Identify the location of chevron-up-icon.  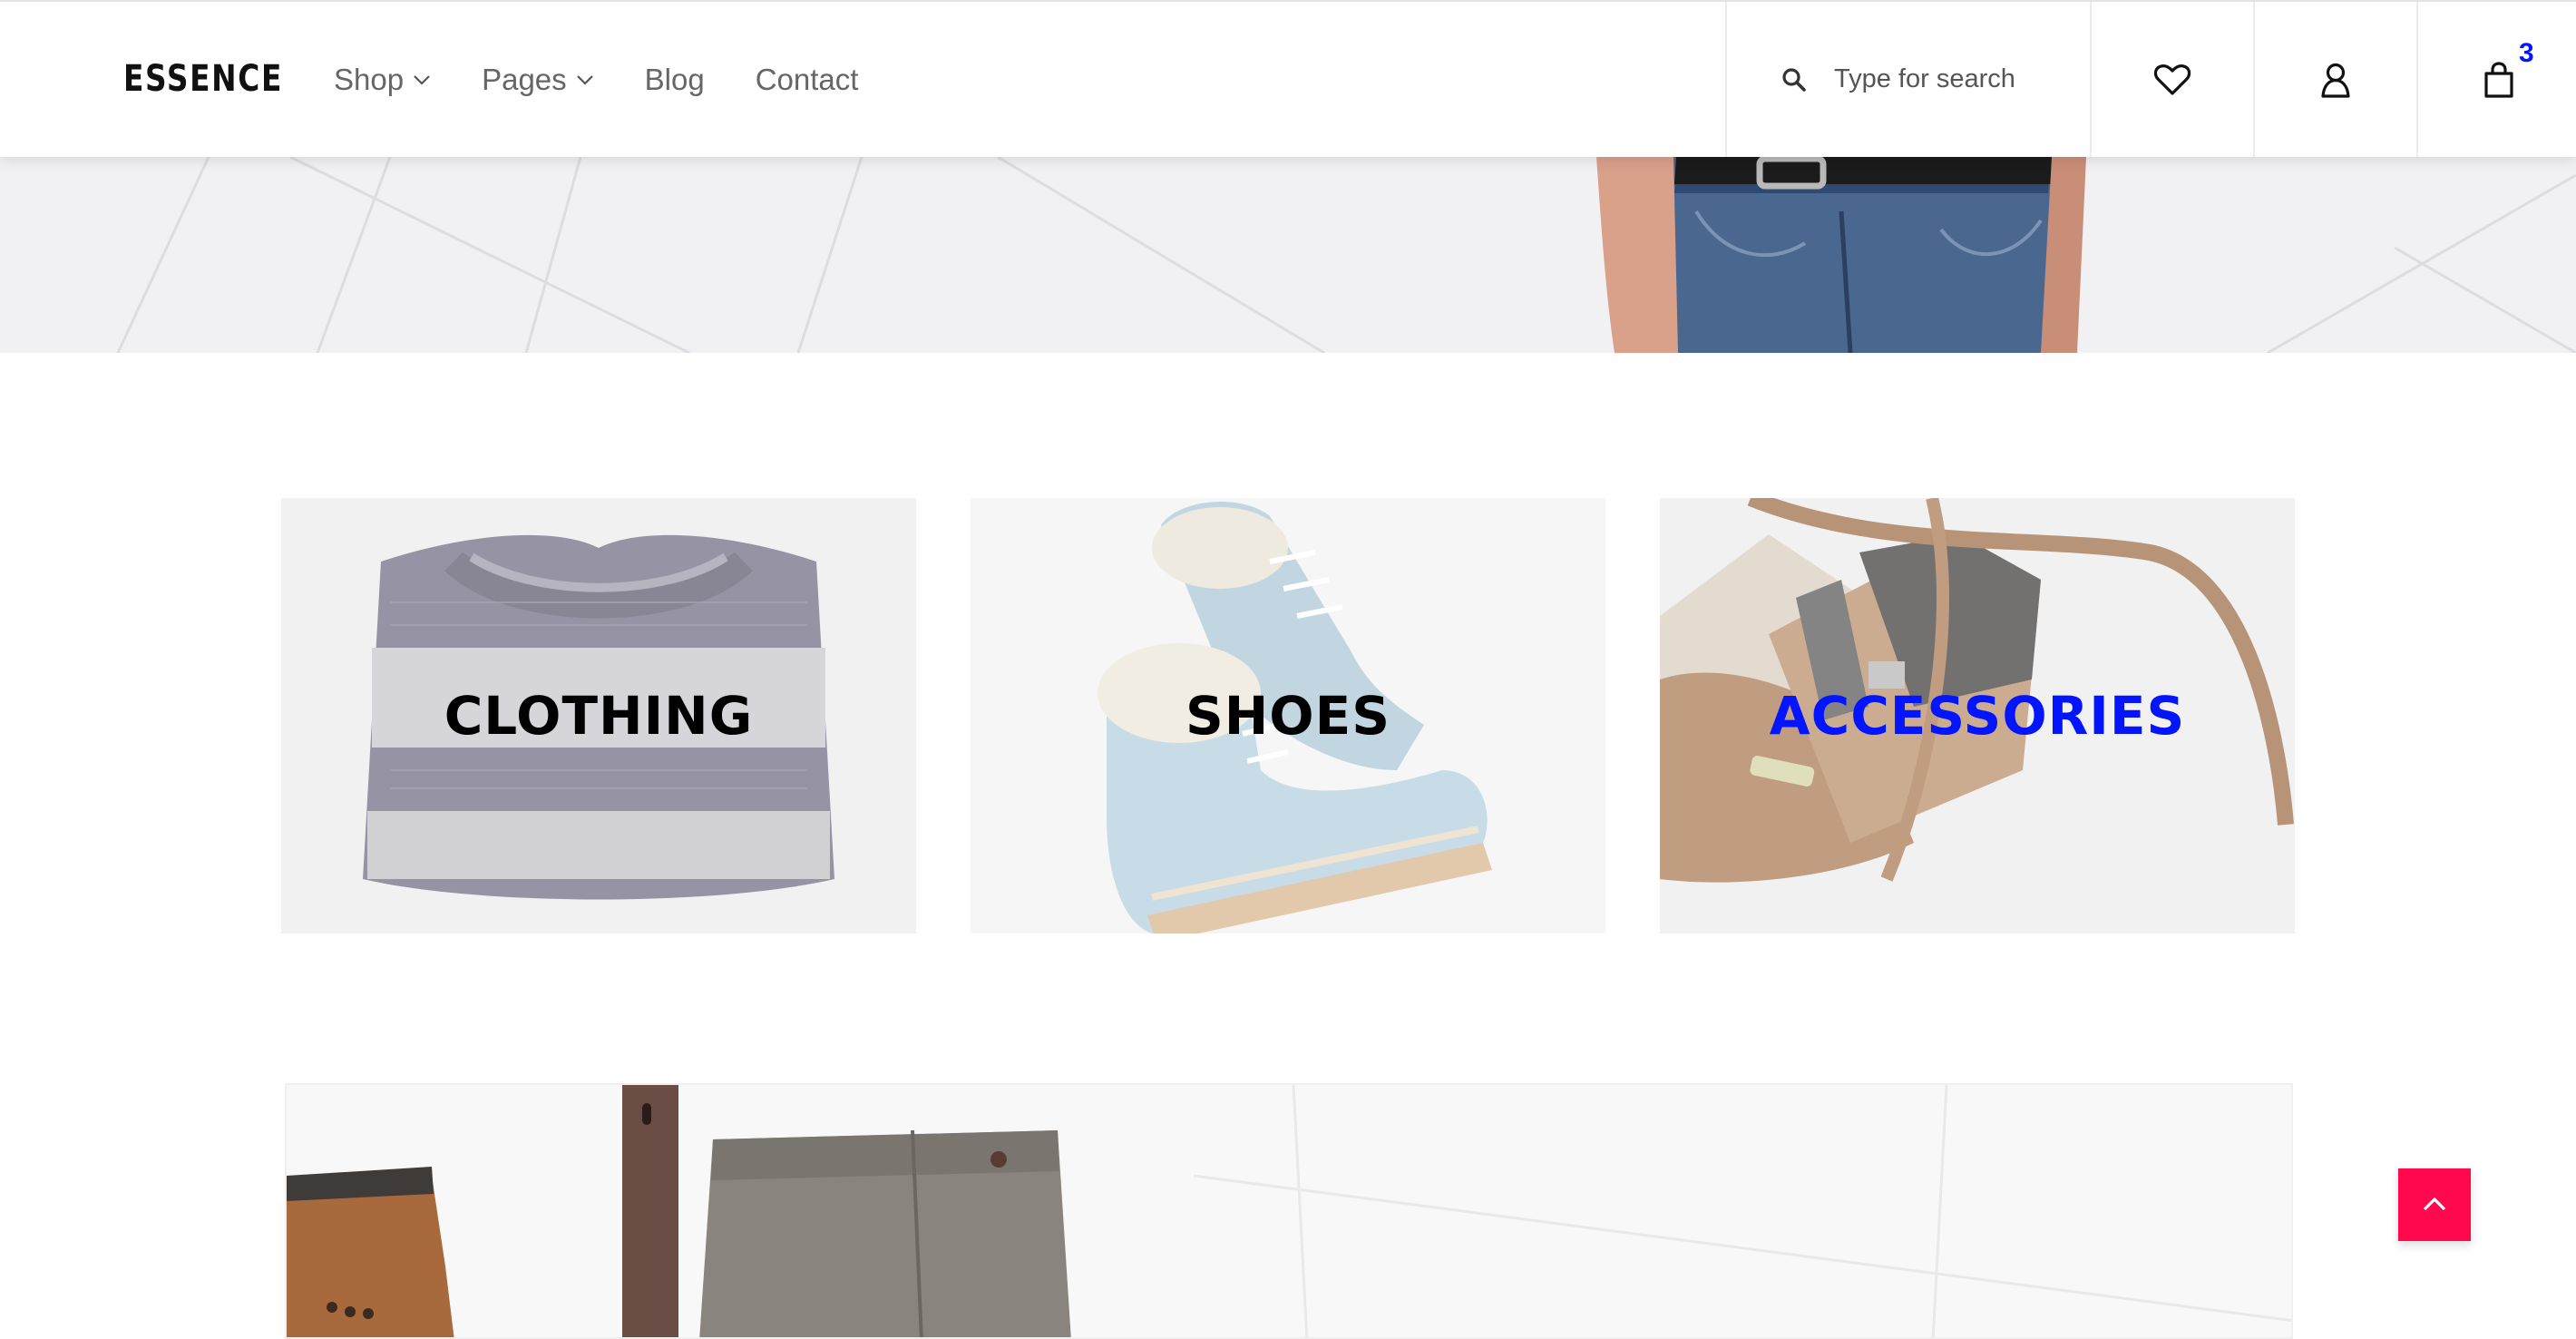
(2434, 1204).